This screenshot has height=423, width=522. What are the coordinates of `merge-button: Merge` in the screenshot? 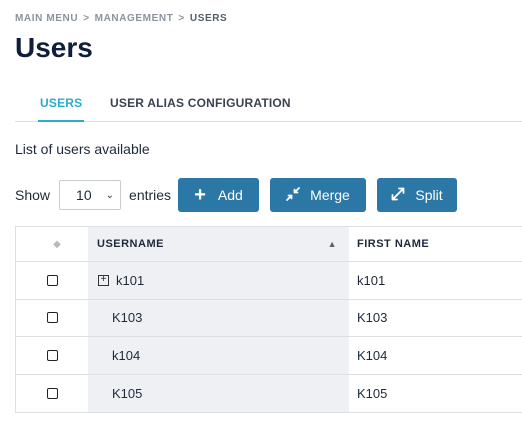 It's located at (318, 195).